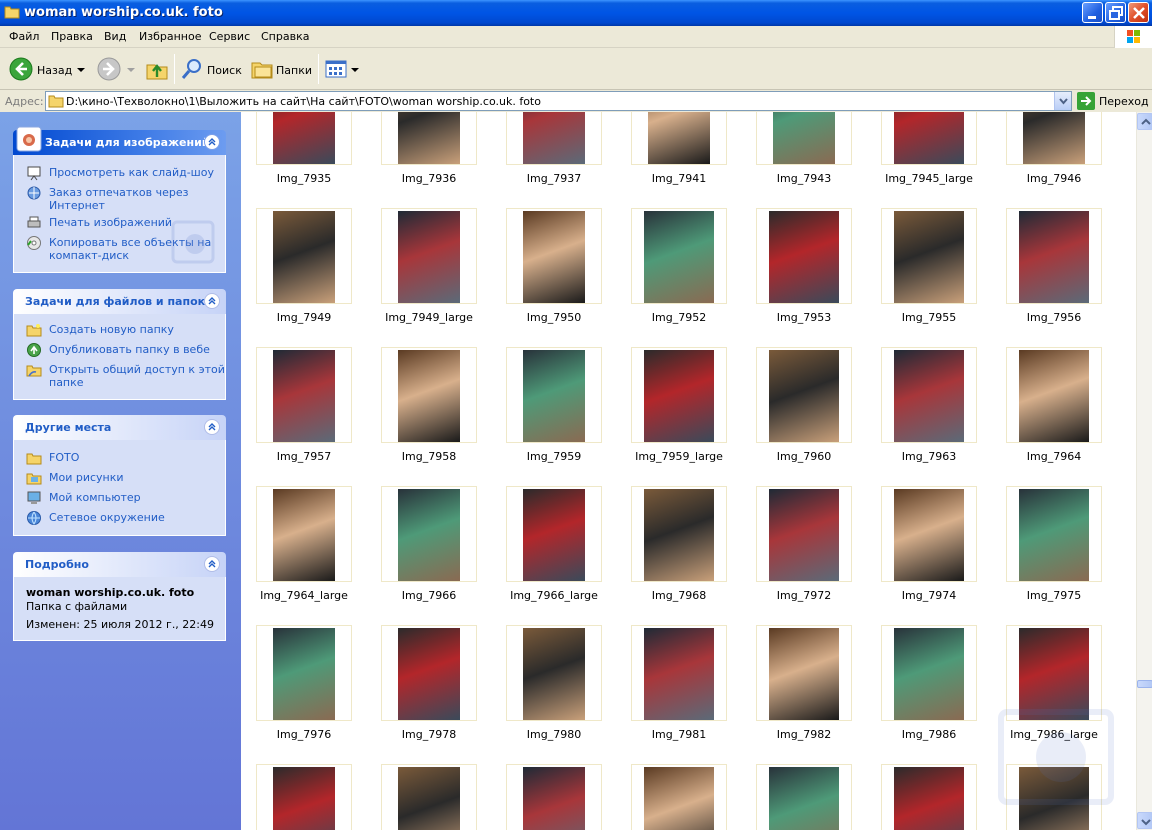  I want to click on file-name-label: Img_7941, so click(679, 178).